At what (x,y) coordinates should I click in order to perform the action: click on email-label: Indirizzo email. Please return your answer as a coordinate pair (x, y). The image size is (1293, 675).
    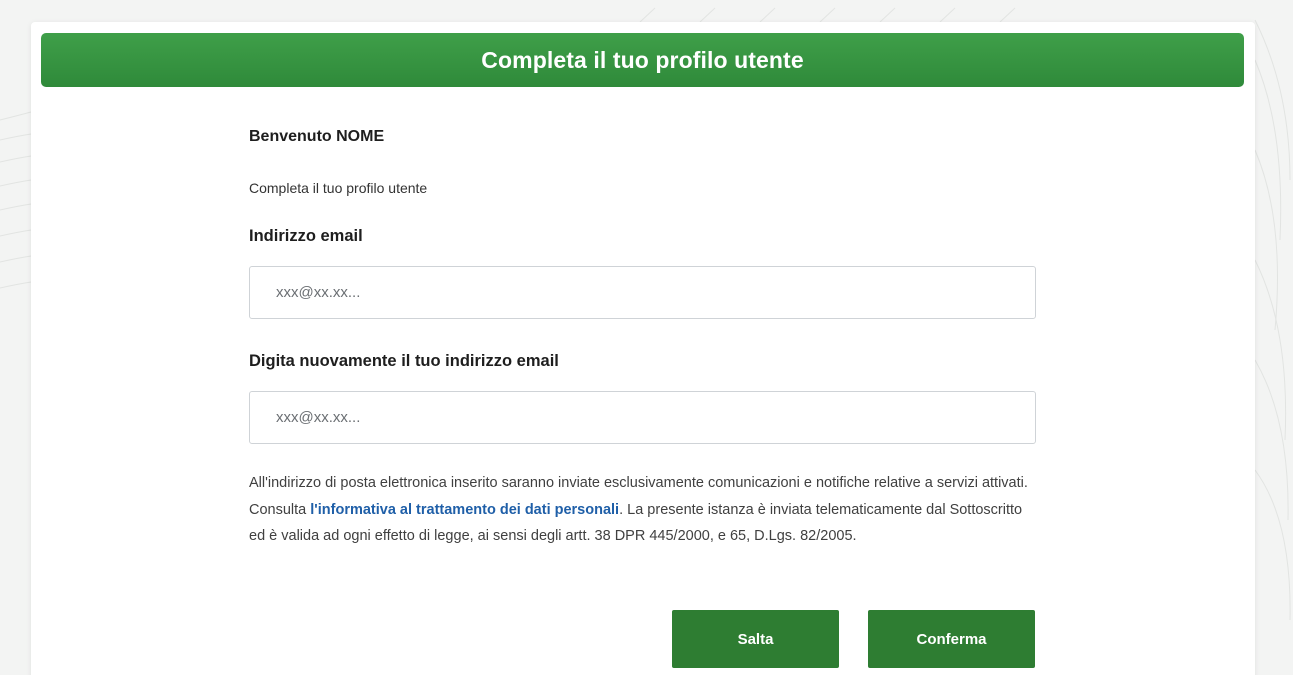
    Looking at the image, I should click on (306, 236).